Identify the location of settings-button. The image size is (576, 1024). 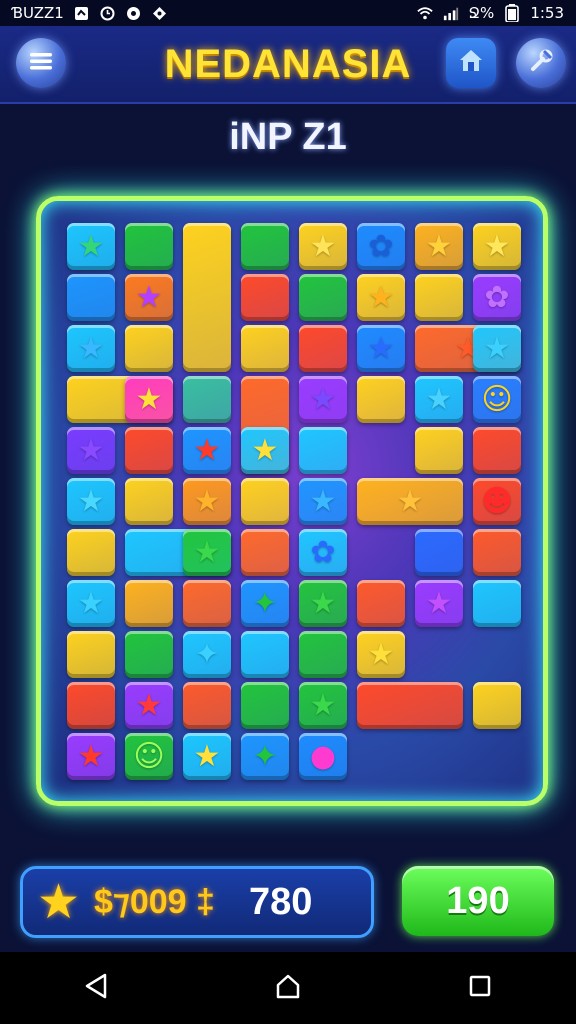
(541, 63).